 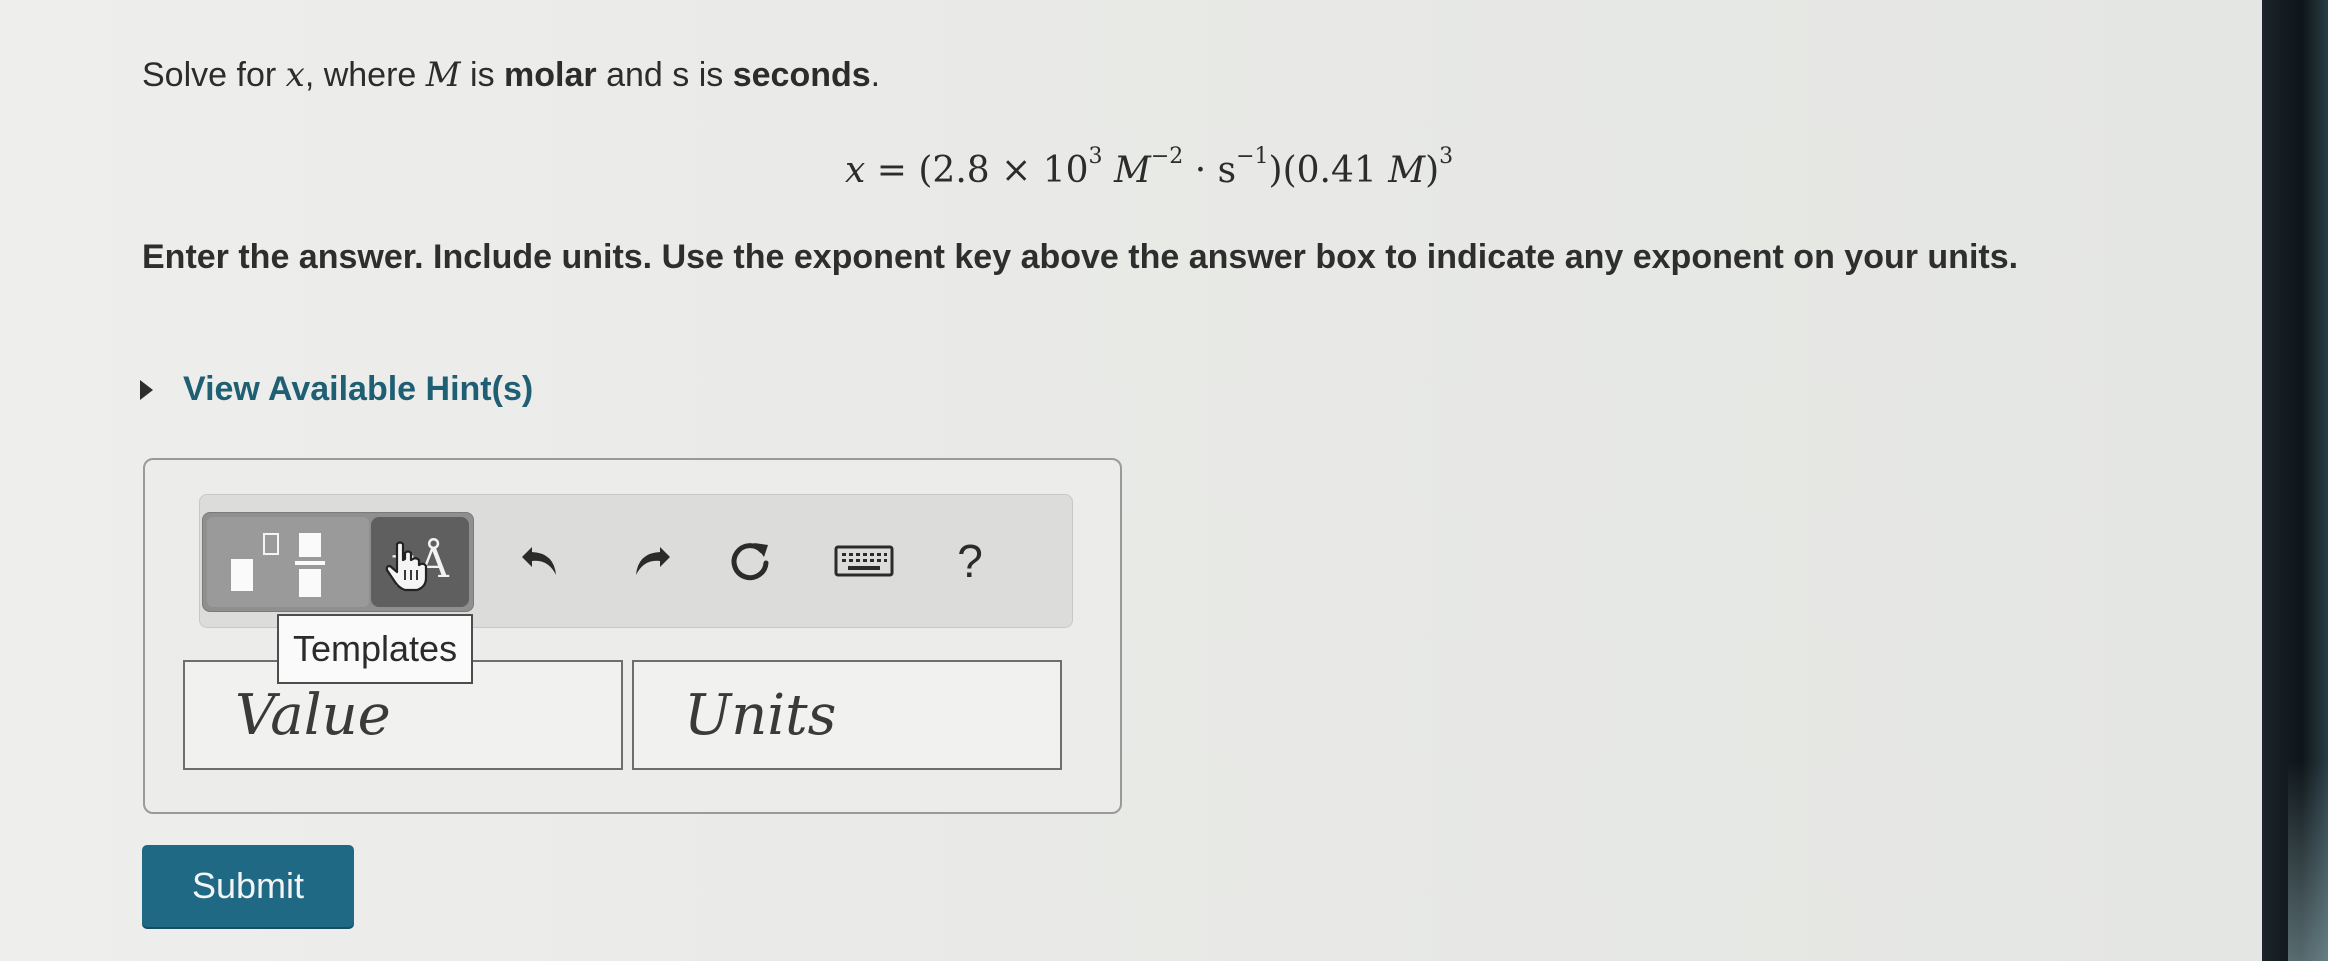 What do you see at coordinates (406, 566) in the screenshot?
I see `hand-cursor-icon` at bounding box center [406, 566].